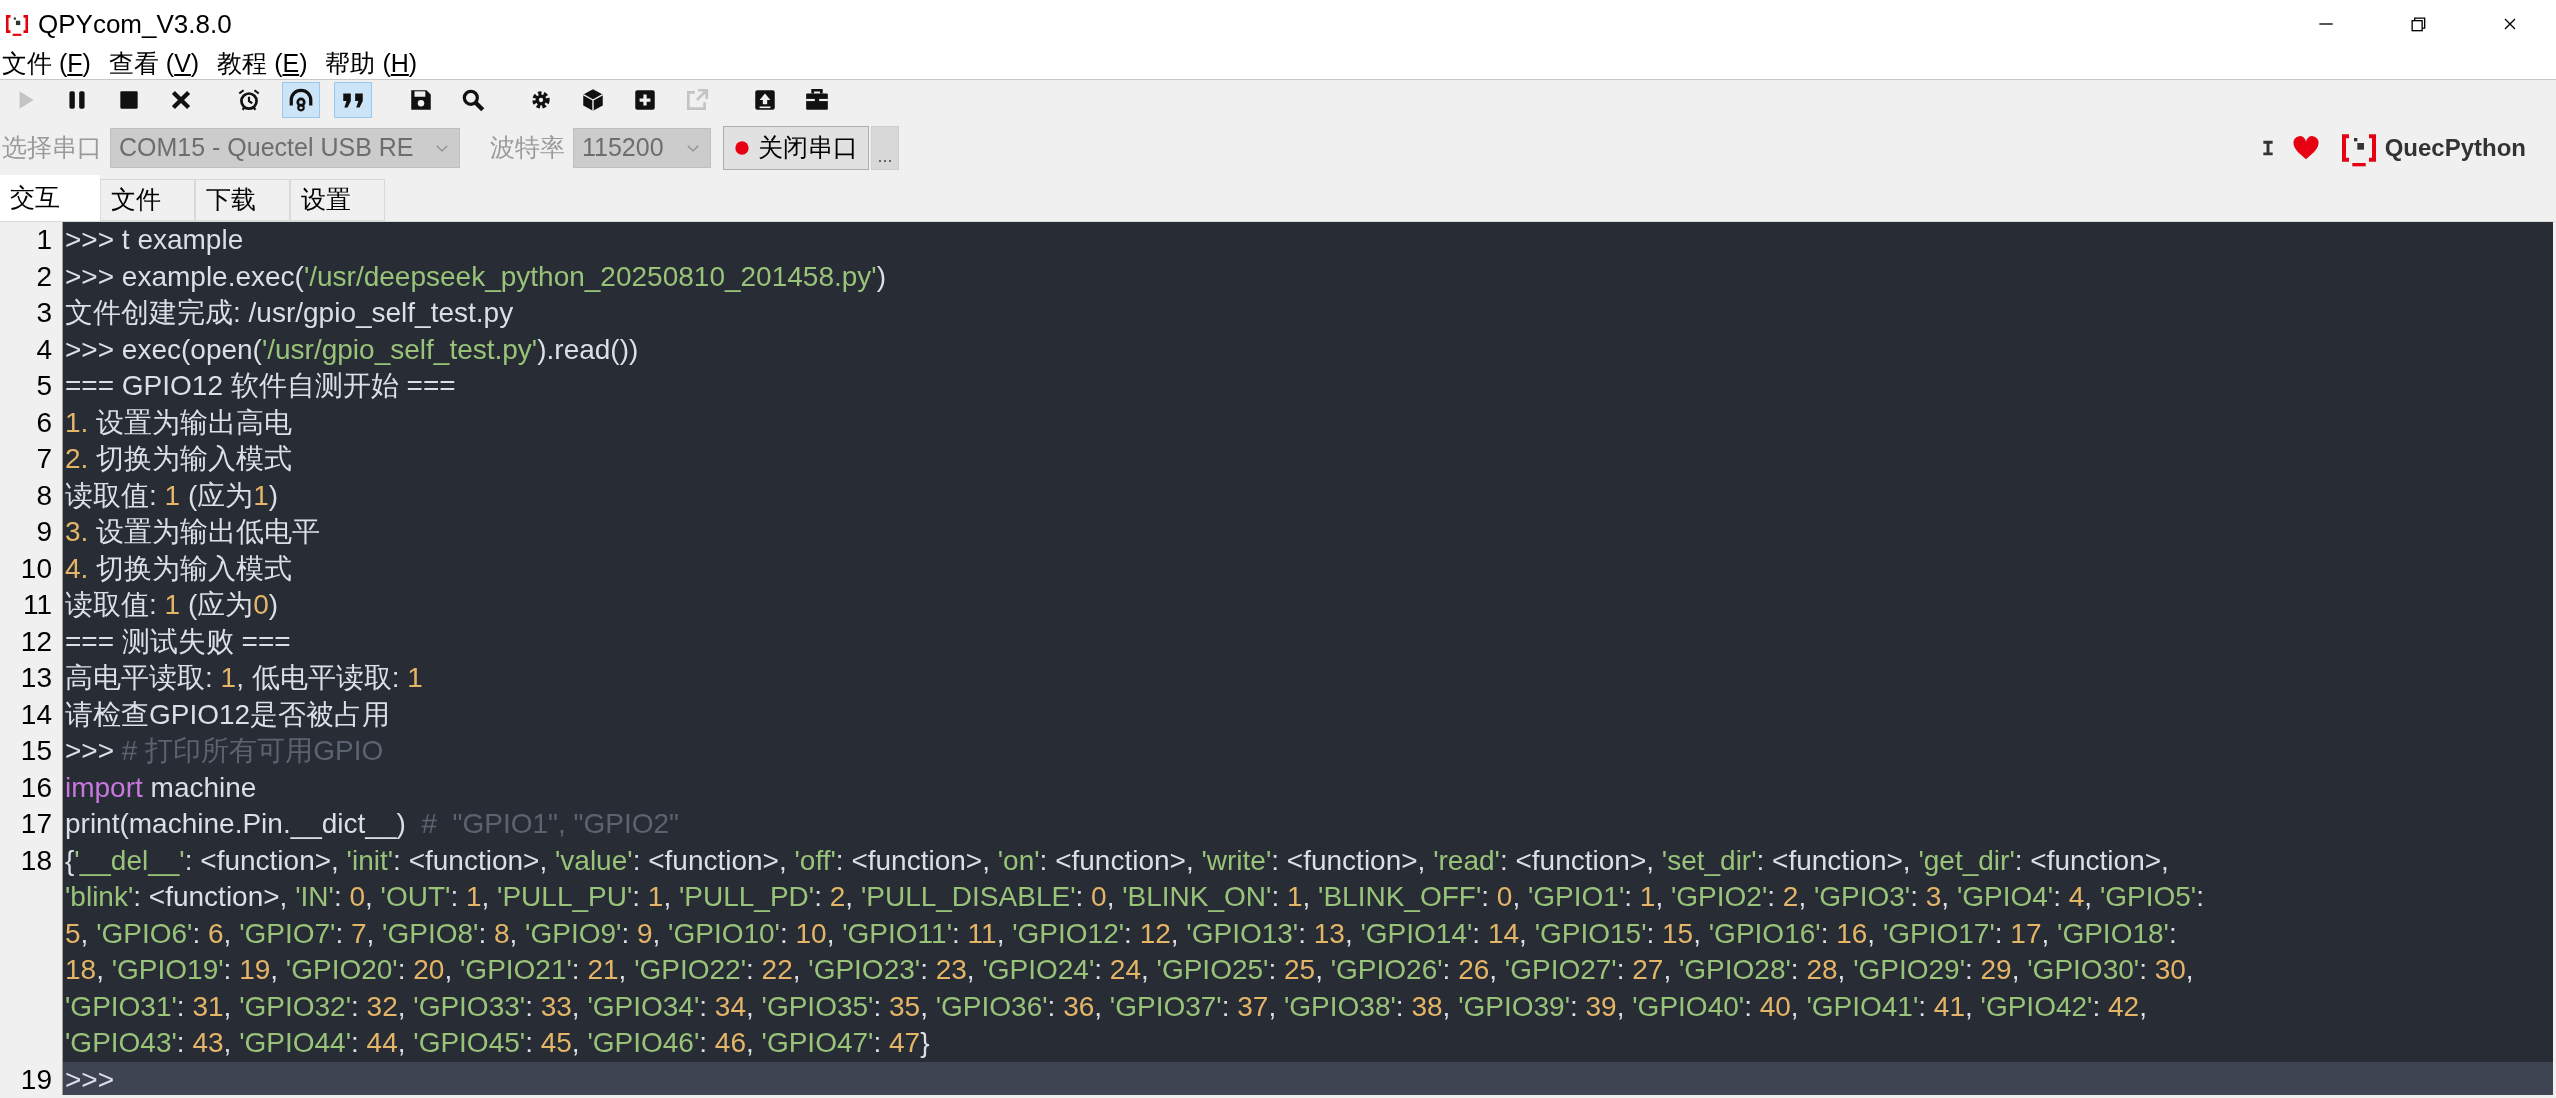 This screenshot has width=2556, height=1098. What do you see at coordinates (33, 678) in the screenshot?
I see `line-number: 13` at bounding box center [33, 678].